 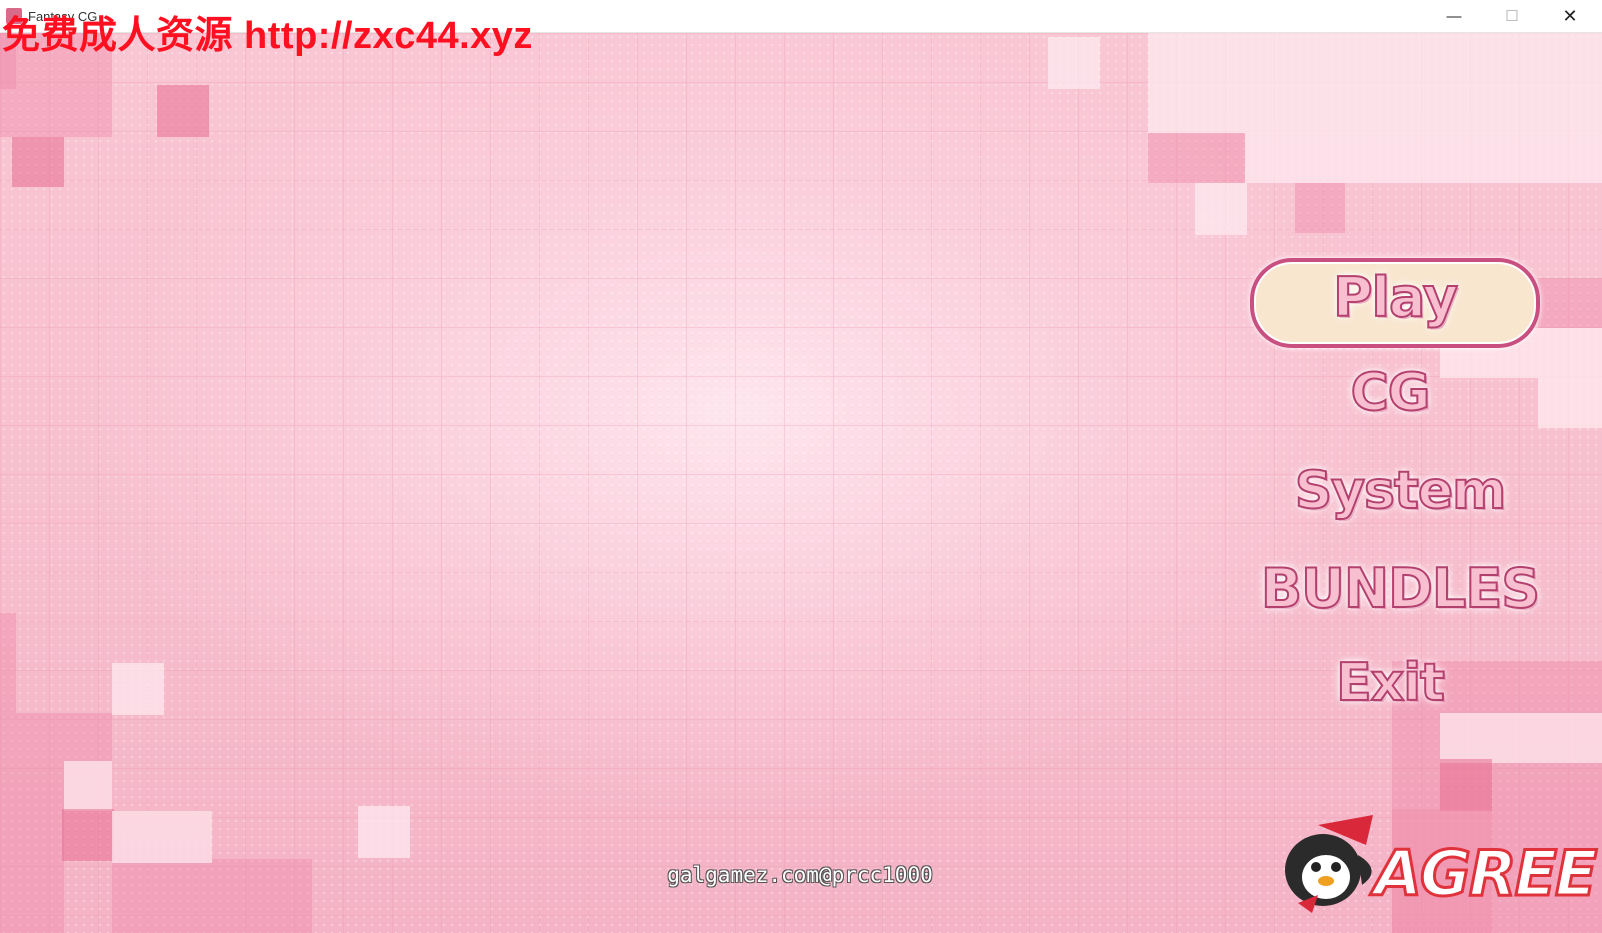 What do you see at coordinates (1454, 16) in the screenshot?
I see `minimize-button: —` at bounding box center [1454, 16].